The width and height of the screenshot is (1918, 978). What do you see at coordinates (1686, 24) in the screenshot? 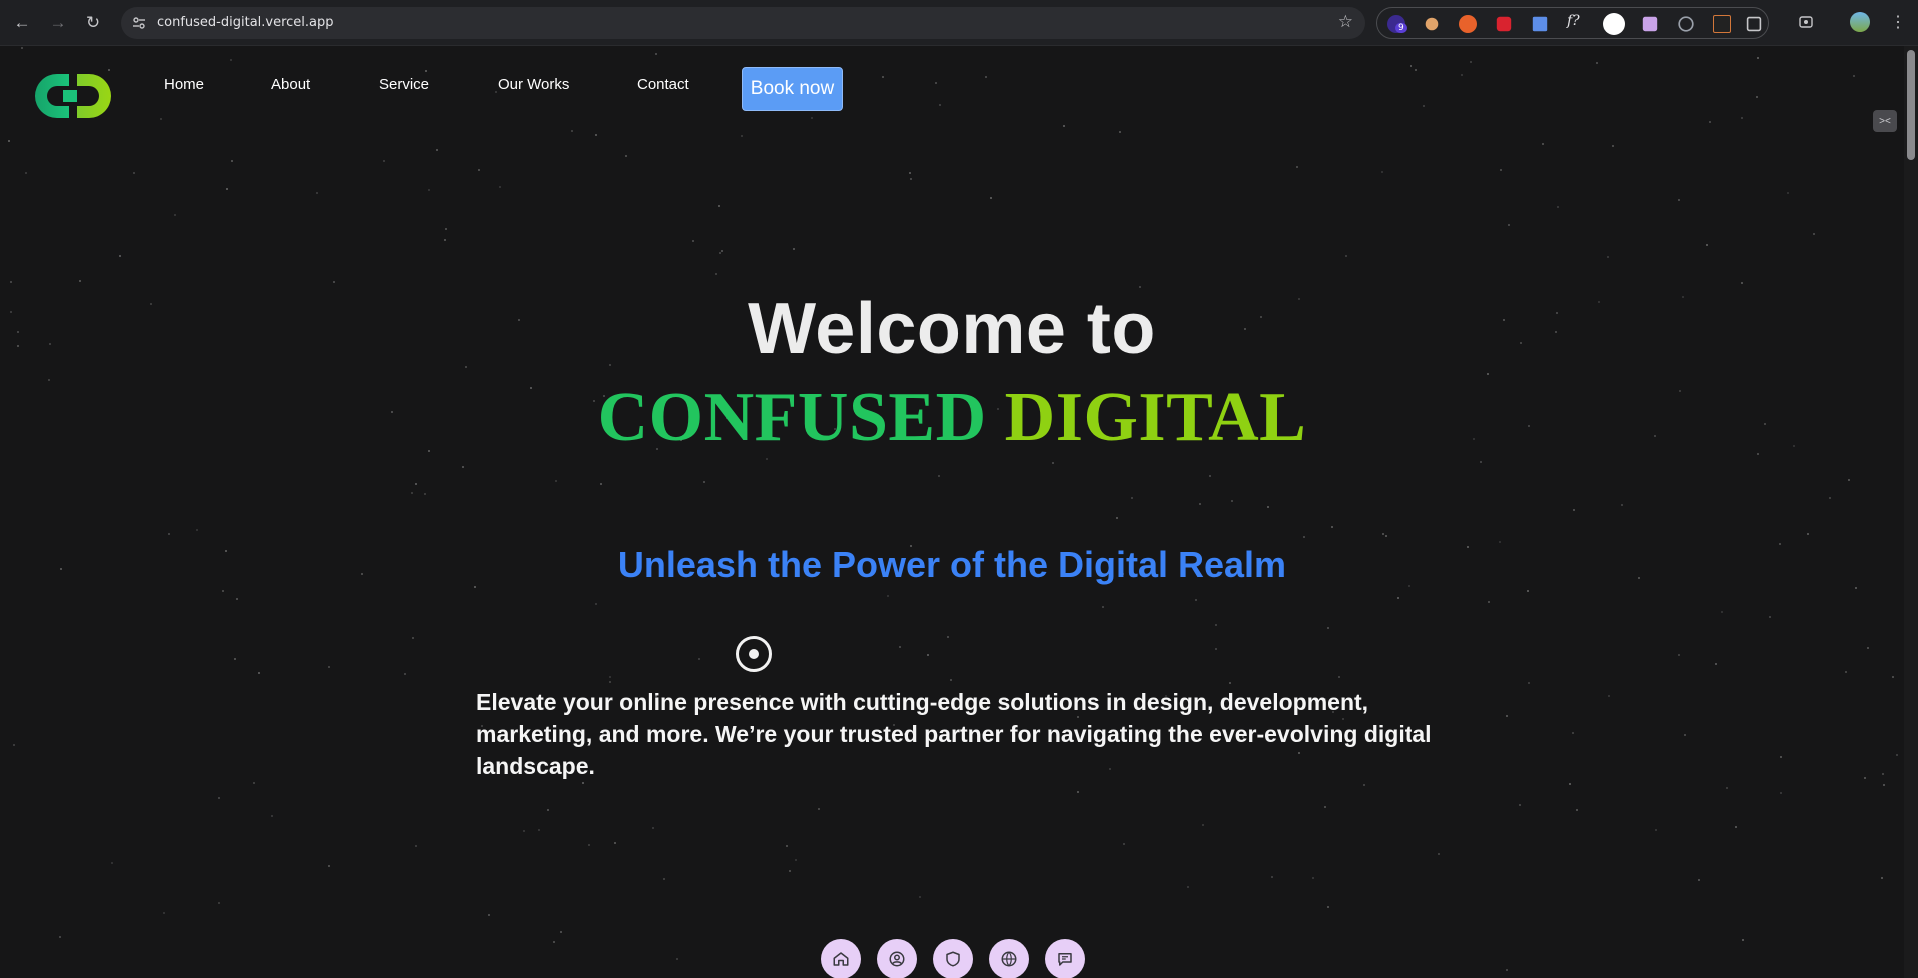
I see `extension-history-icon` at bounding box center [1686, 24].